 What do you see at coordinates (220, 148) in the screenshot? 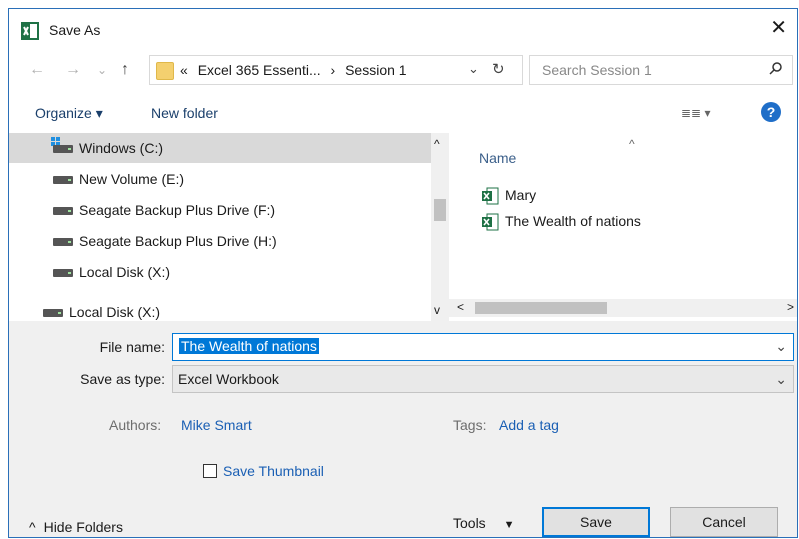
I see `tree-item-windows-c: Windows (C:)` at bounding box center [220, 148].